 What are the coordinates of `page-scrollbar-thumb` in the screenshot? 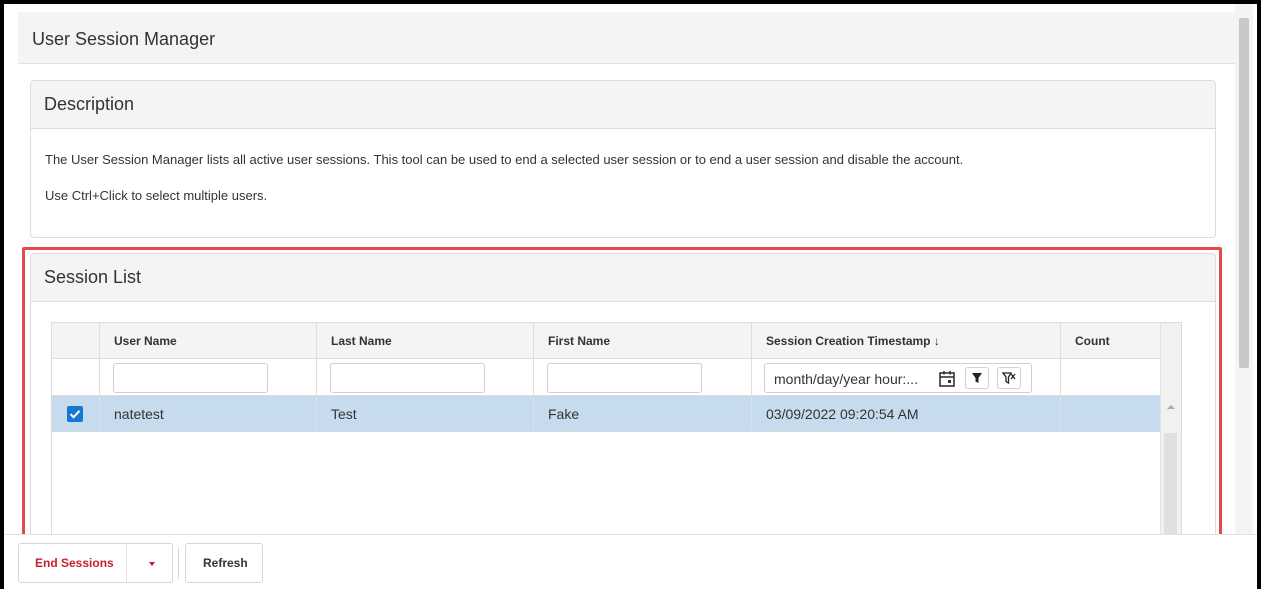 It's located at (1244, 193).